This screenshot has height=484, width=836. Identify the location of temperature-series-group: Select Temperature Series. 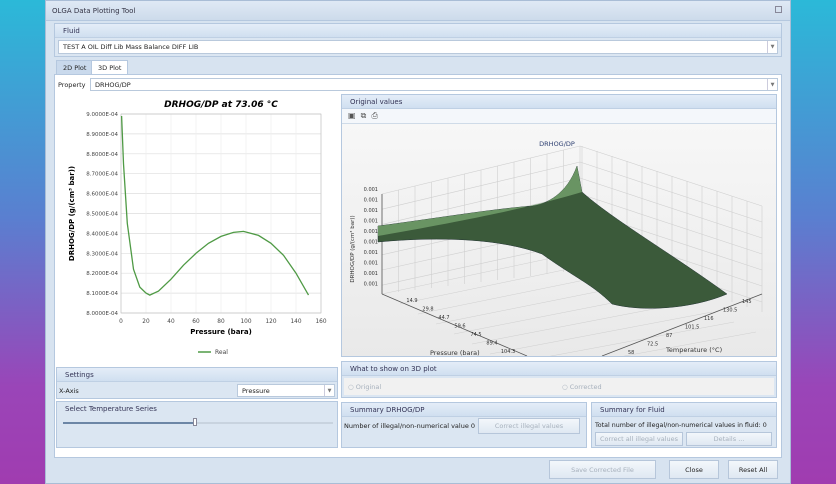
(197, 424).